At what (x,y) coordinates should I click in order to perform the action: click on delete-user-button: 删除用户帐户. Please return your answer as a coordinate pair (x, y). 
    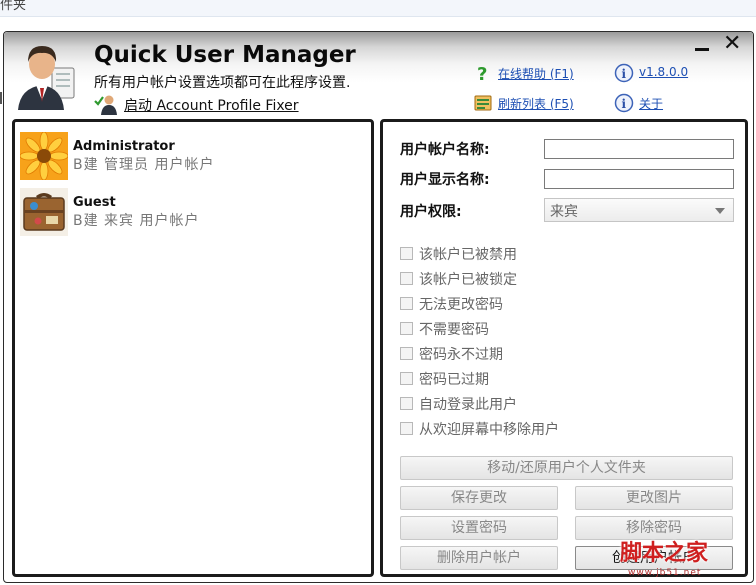
    Looking at the image, I should click on (479, 558).